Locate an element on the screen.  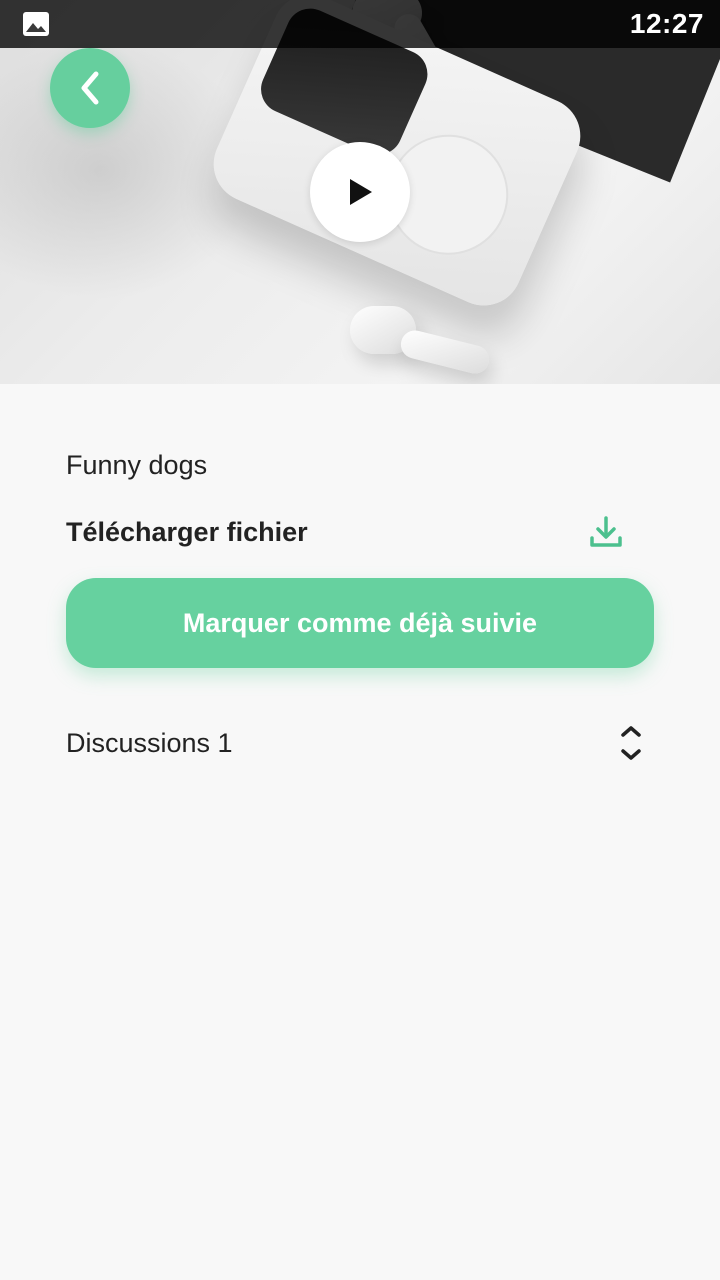
image-notification-icon is located at coordinates (36, 24).